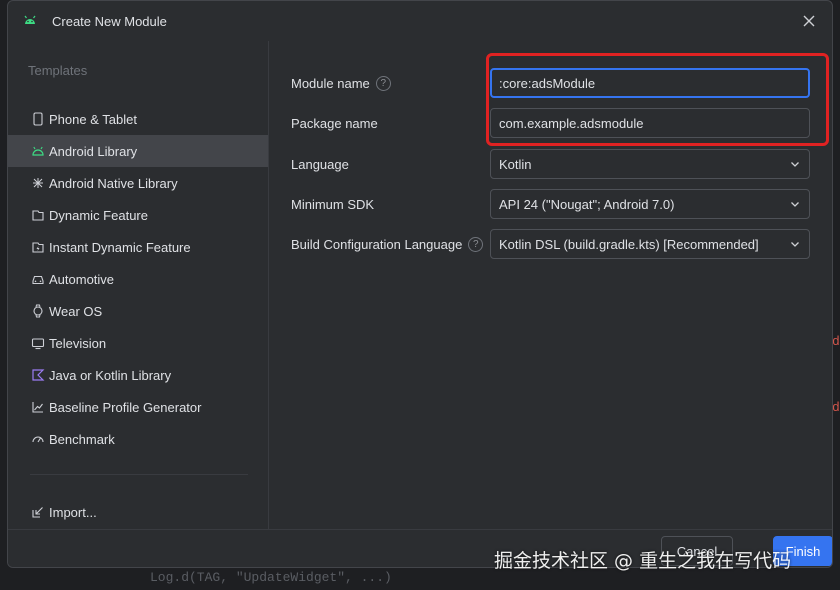 Image resolution: width=840 pixels, height=590 pixels. Describe the element at coordinates (38, 215) in the screenshot. I see `dynamic-feature-icon` at that location.